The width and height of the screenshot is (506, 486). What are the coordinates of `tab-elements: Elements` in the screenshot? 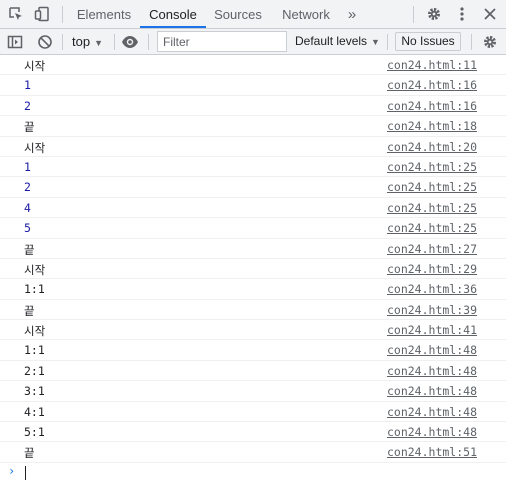 It's located at (104, 14).